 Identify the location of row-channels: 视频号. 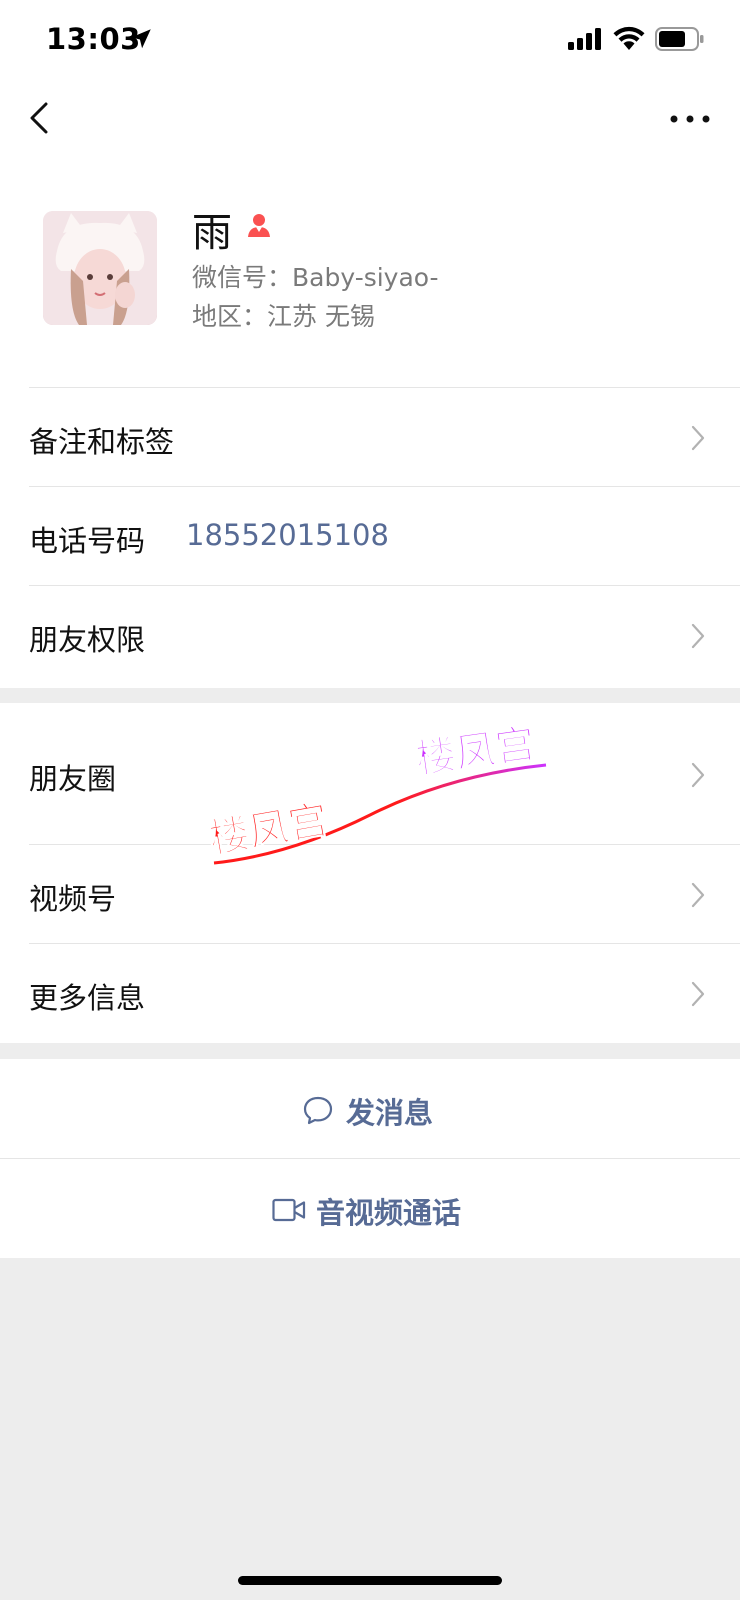
(370, 894).